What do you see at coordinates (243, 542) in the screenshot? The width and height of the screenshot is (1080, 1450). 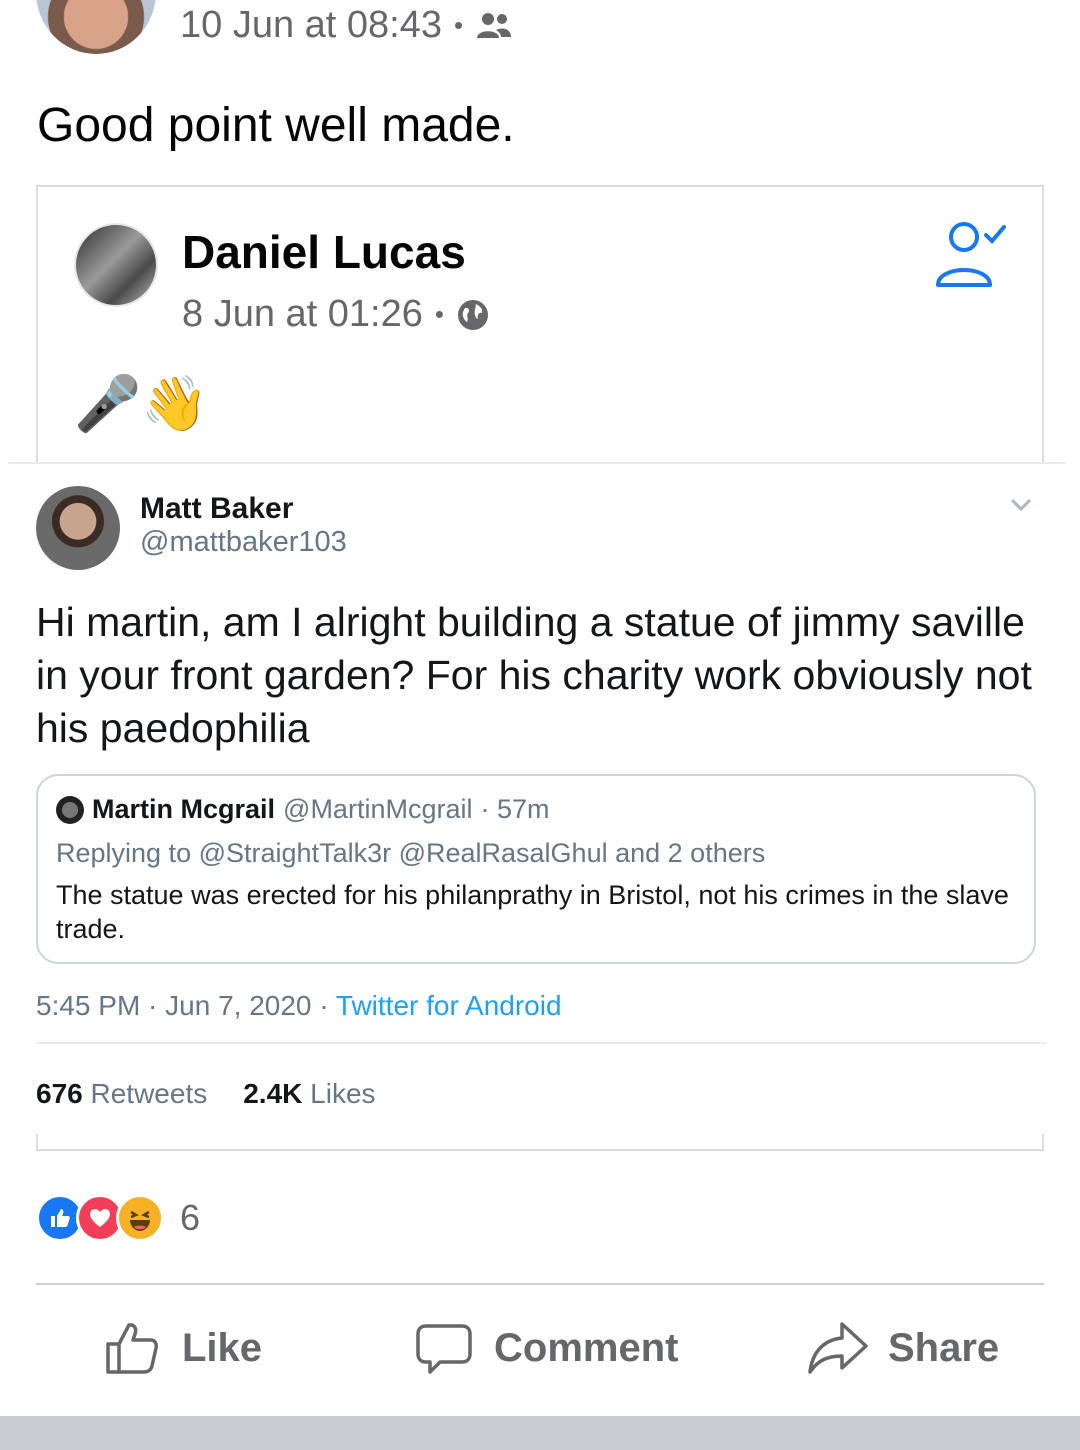 I see `tweet-author-handle: @mattbaker103` at bounding box center [243, 542].